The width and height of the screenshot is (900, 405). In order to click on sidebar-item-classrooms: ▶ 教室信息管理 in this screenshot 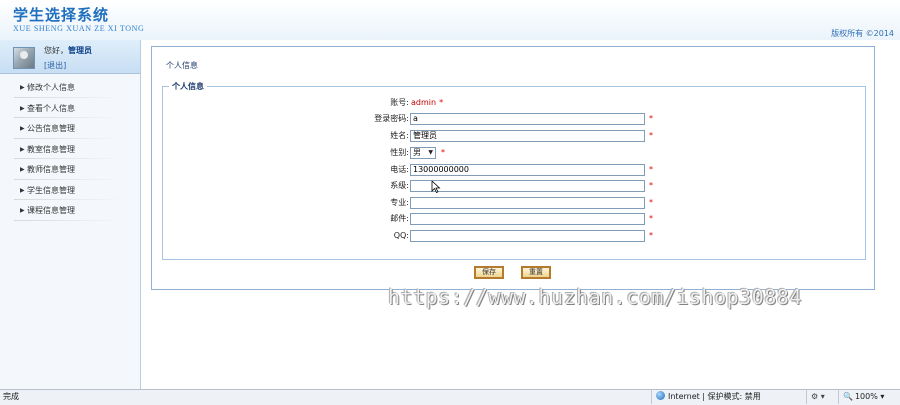, I will do `click(70, 150)`.